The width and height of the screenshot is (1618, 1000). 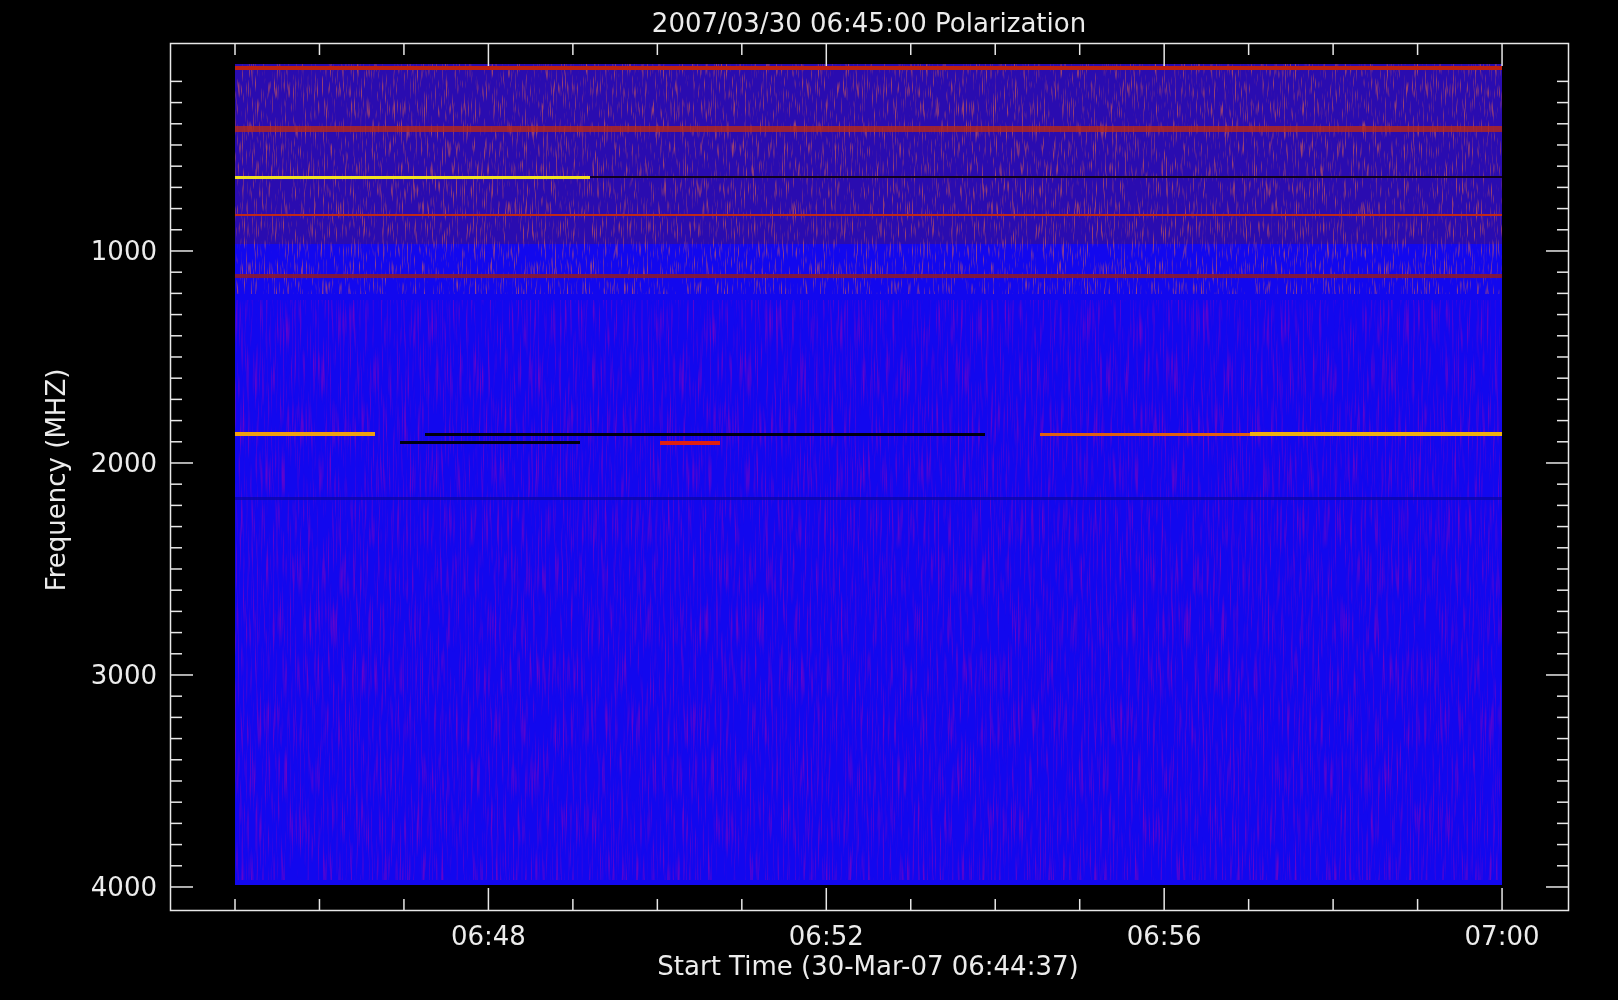 I want to click on tick-label: 3000, so click(x=123, y=675).